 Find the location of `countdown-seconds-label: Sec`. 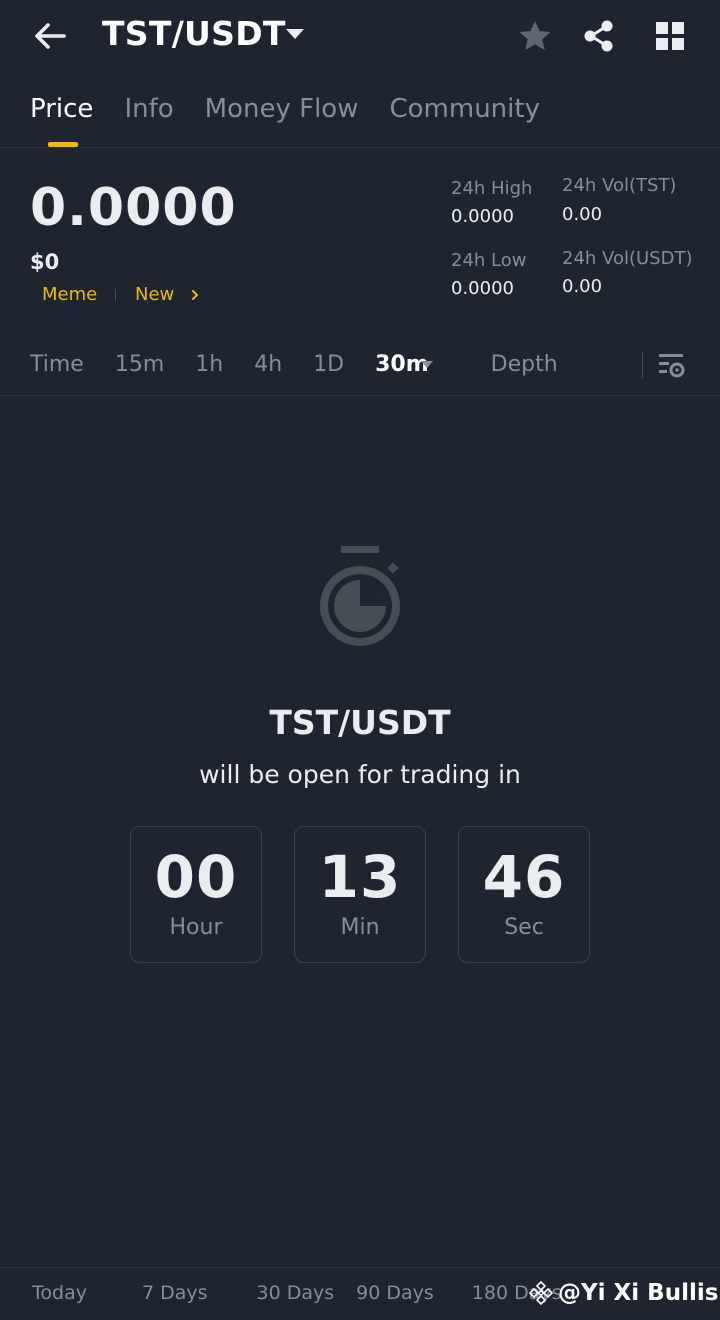

countdown-seconds-label: Sec is located at coordinates (524, 927).